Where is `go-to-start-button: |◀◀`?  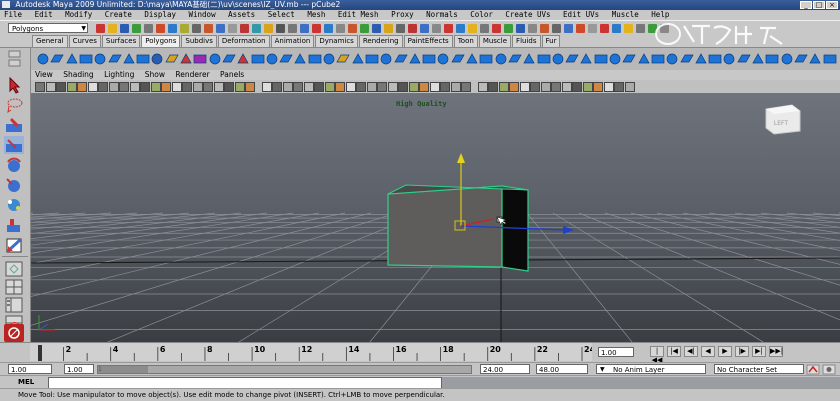
go-to-start-button: |◀◀ is located at coordinates (657, 355).